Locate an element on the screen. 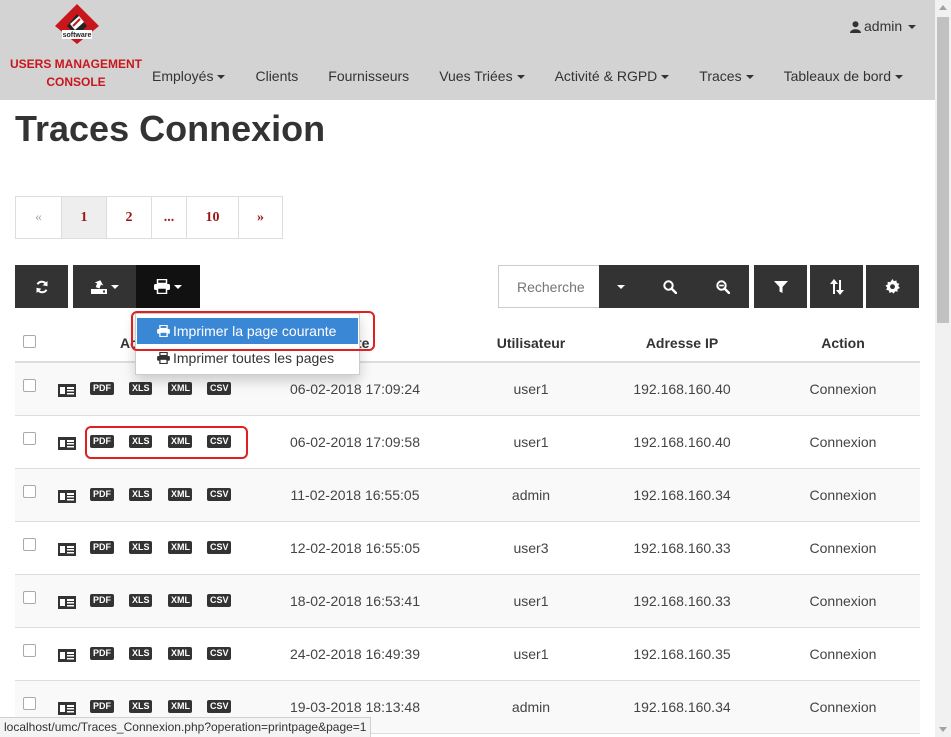 This screenshot has width=951, height=737. export-icon is located at coordinates (98, 286).